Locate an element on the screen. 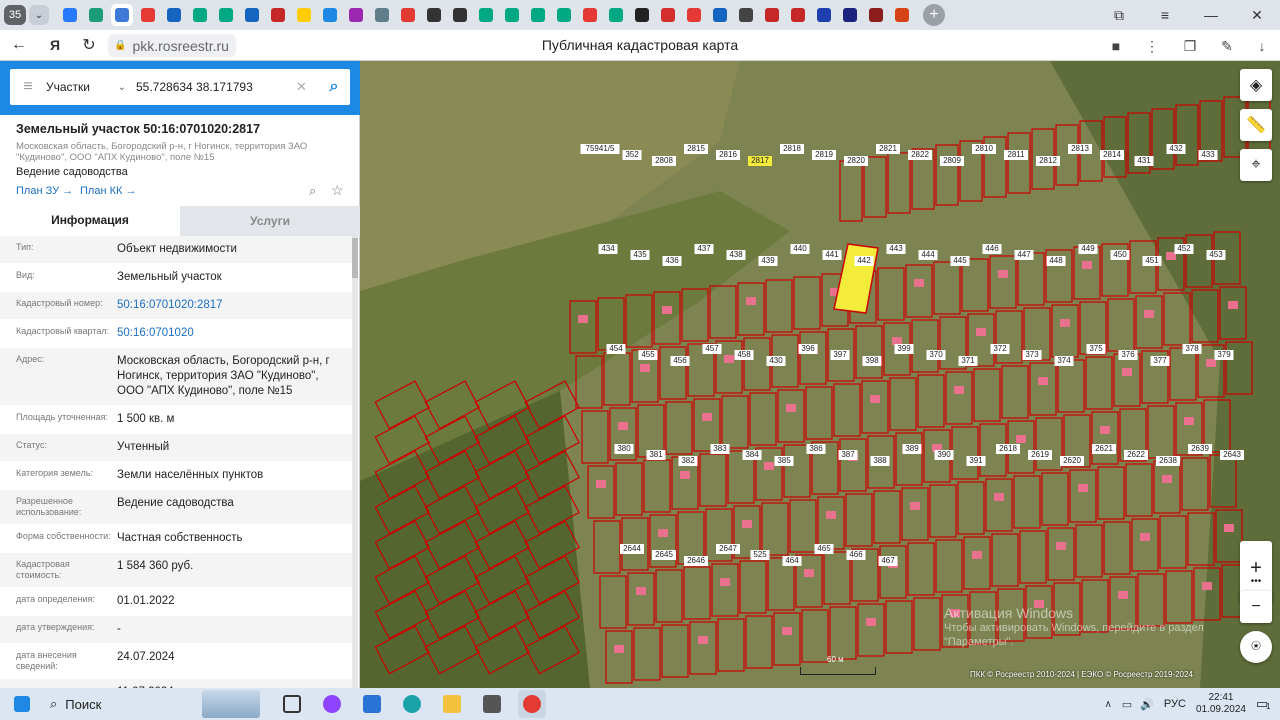  parcel-label: 379 is located at coordinates (1224, 355).